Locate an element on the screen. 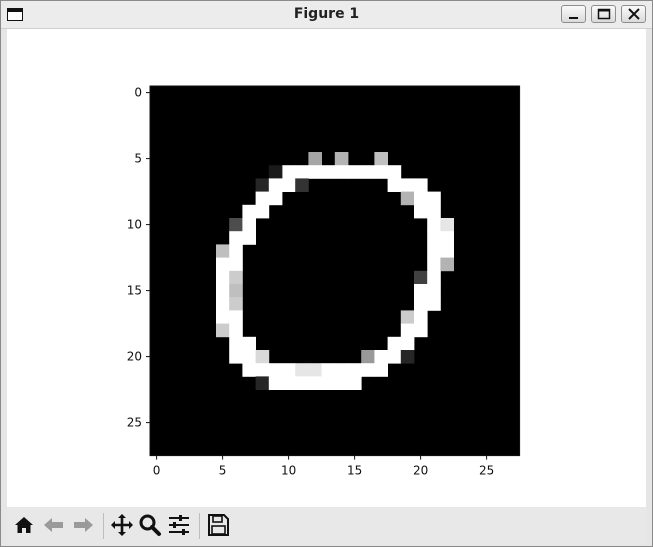 This screenshot has height=547, width=653. close-button is located at coordinates (633, 14).